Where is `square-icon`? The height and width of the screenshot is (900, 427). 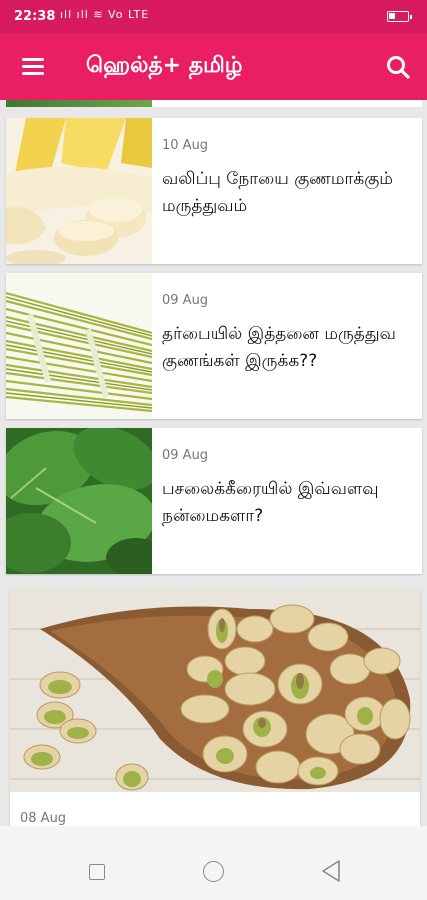
square-icon is located at coordinates (97, 872).